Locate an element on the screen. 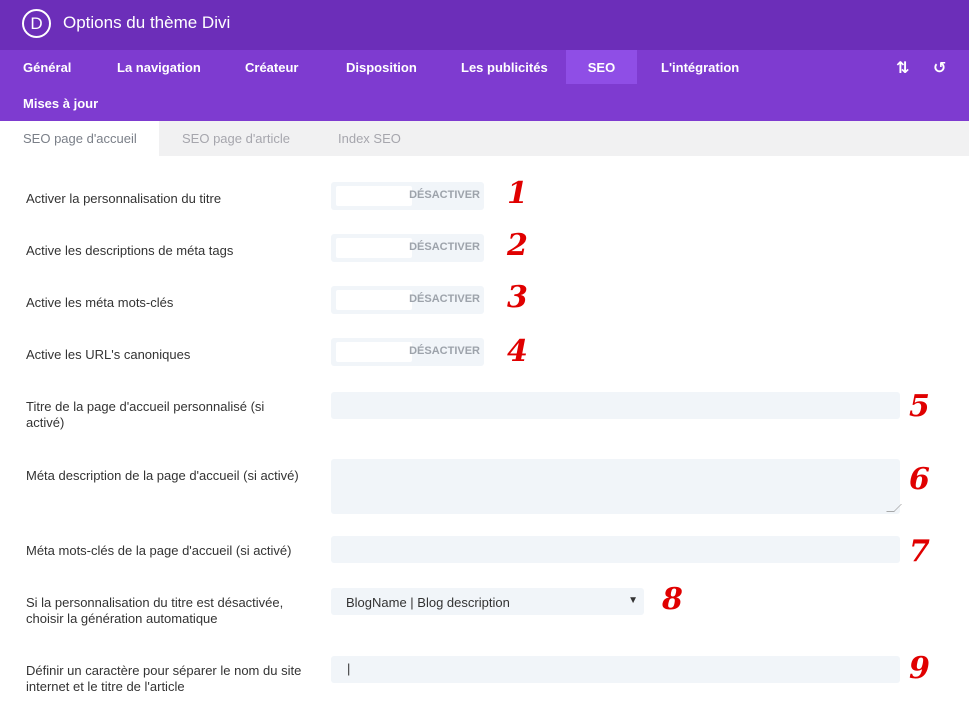 Image resolution: width=969 pixels, height=714 pixels. annotation-marker: 6 is located at coordinates (919, 479).